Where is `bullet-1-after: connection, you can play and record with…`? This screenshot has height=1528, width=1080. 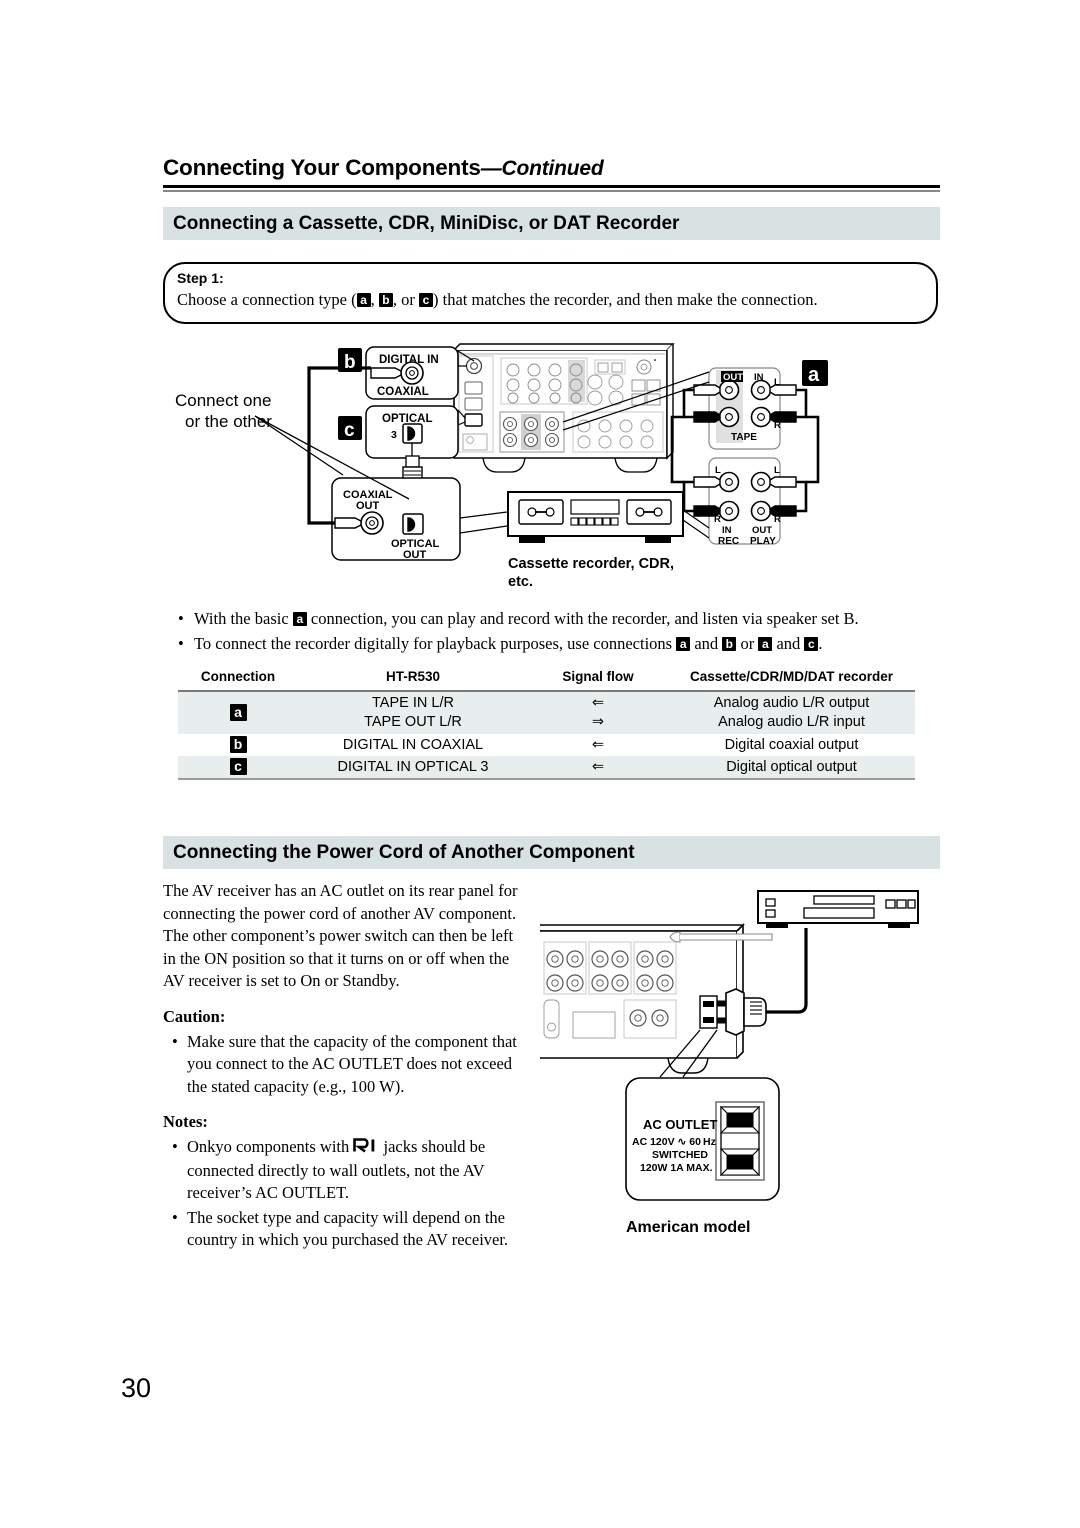 bullet-1-after: connection, you can play and record with… is located at coordinates (582, 618).